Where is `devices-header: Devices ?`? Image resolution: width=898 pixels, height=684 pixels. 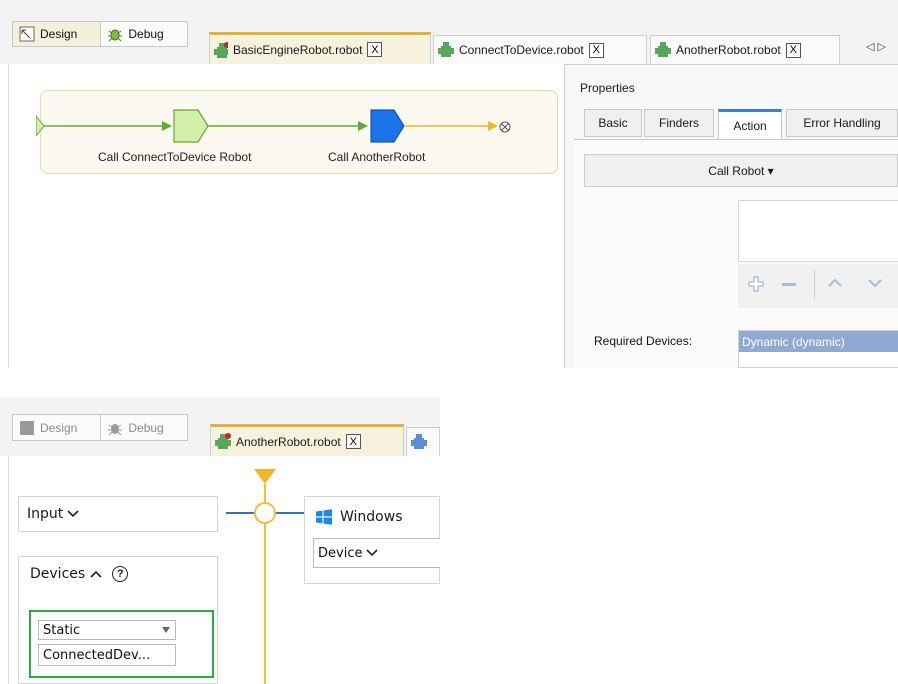 devices-header: Devices ? is located at coordinates (79, 574).